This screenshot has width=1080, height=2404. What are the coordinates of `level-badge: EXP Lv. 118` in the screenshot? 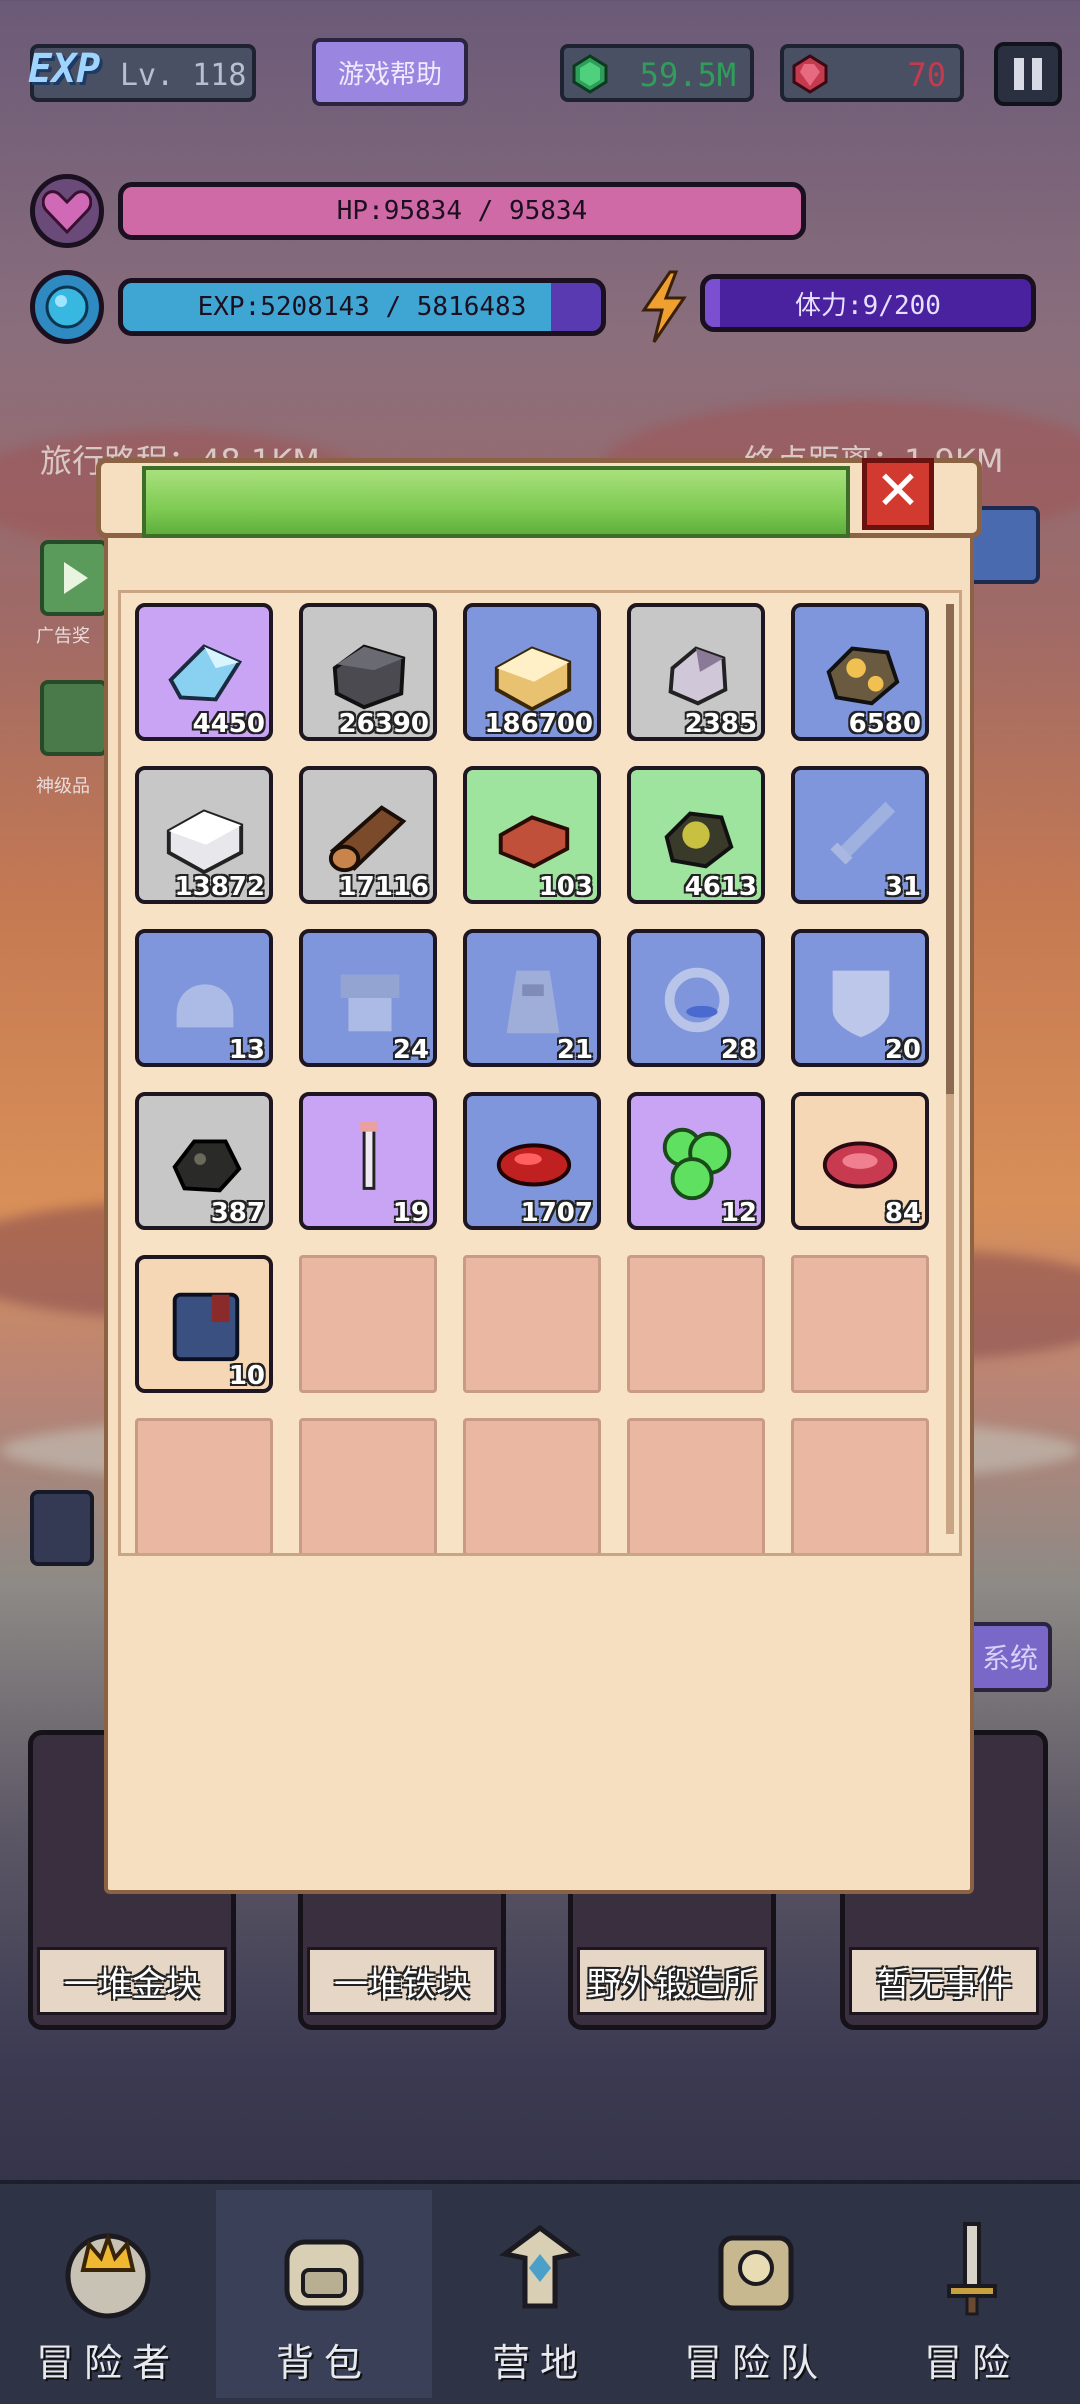 It's located at (142, 73).